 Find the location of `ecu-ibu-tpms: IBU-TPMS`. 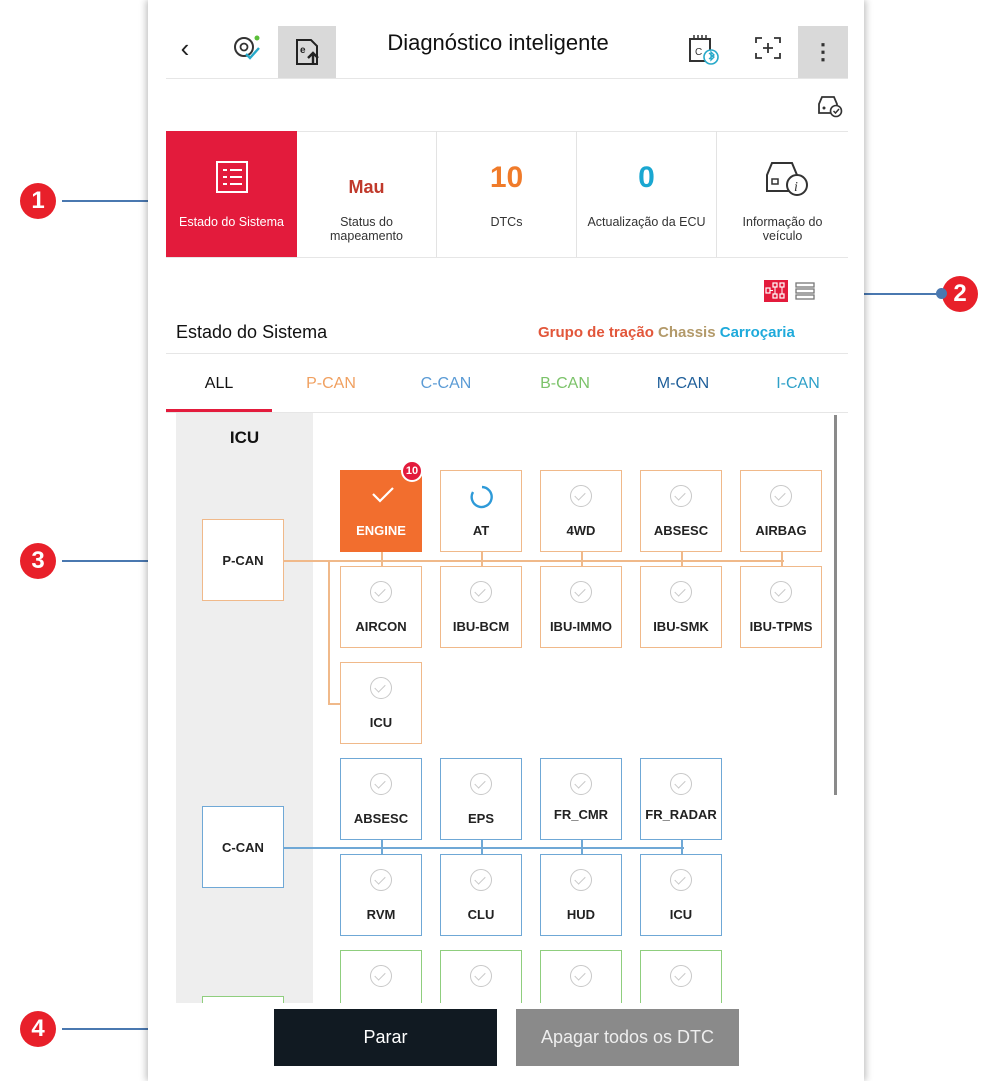

ecu-ibu-tpms: IBU-TPMS is located at coordinates (781, 607).